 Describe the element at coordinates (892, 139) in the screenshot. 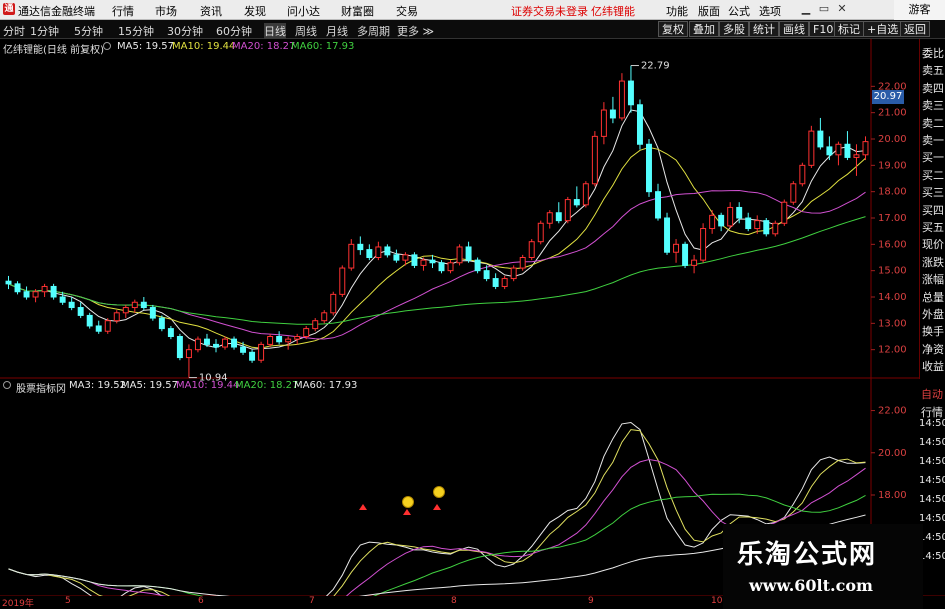

I see `price-tick-label: 20.00` at that location.